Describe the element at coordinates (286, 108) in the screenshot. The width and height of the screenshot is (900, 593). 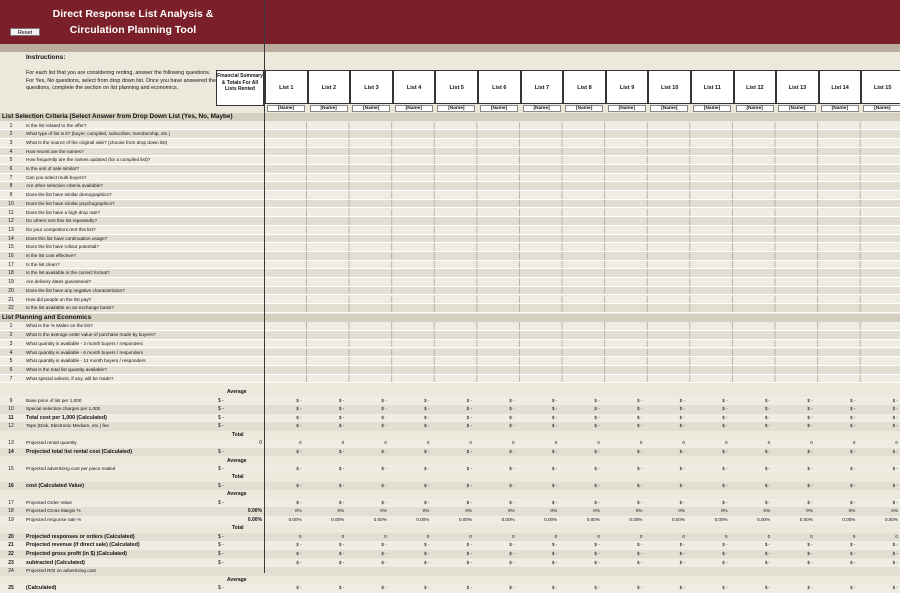
I see `list-name-cell-1: [Name]` at that location.